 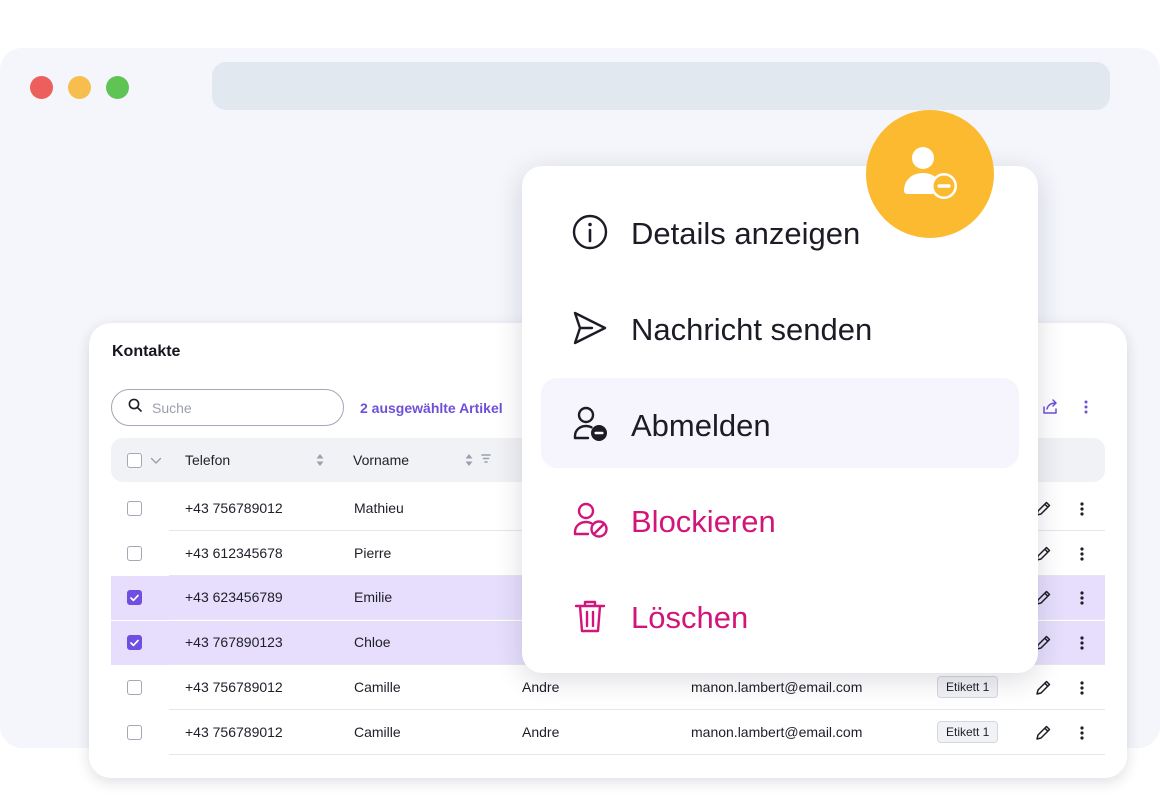 What do you see at coordinates (1050, 407) in the screenshot?
I see `share-icon` at bounding box center [1050, 407].